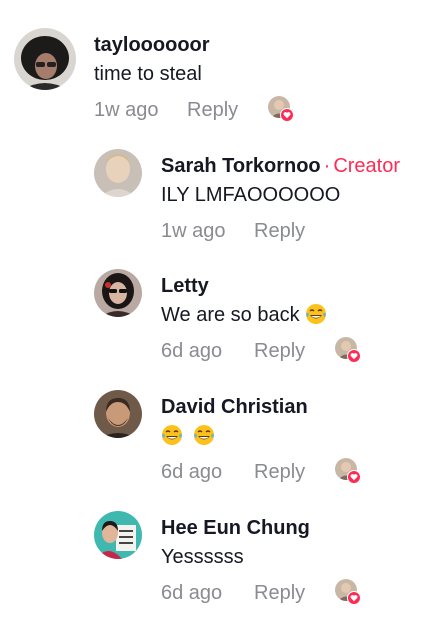 The image size is (444, 622). I want to click on comment-text: time to steal, so click(148, 74).